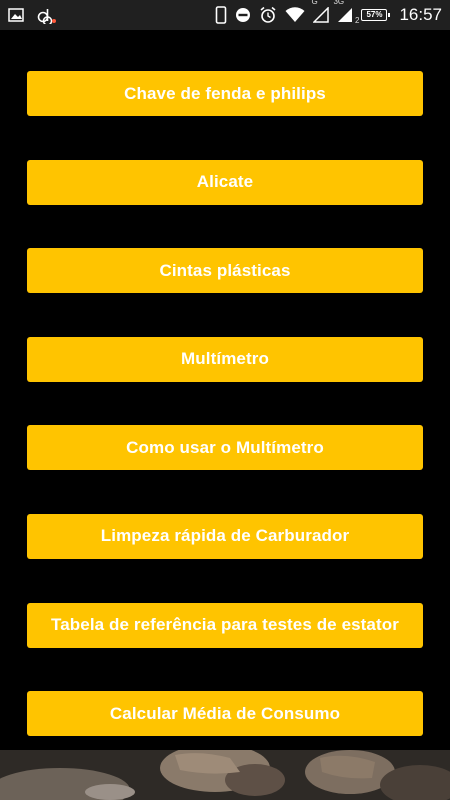 The height and width of the screenshot is (800, 450). I want to click on menu-button-limpeza-carburador: Limpeza rápida de Carburador, so click(225, 536).